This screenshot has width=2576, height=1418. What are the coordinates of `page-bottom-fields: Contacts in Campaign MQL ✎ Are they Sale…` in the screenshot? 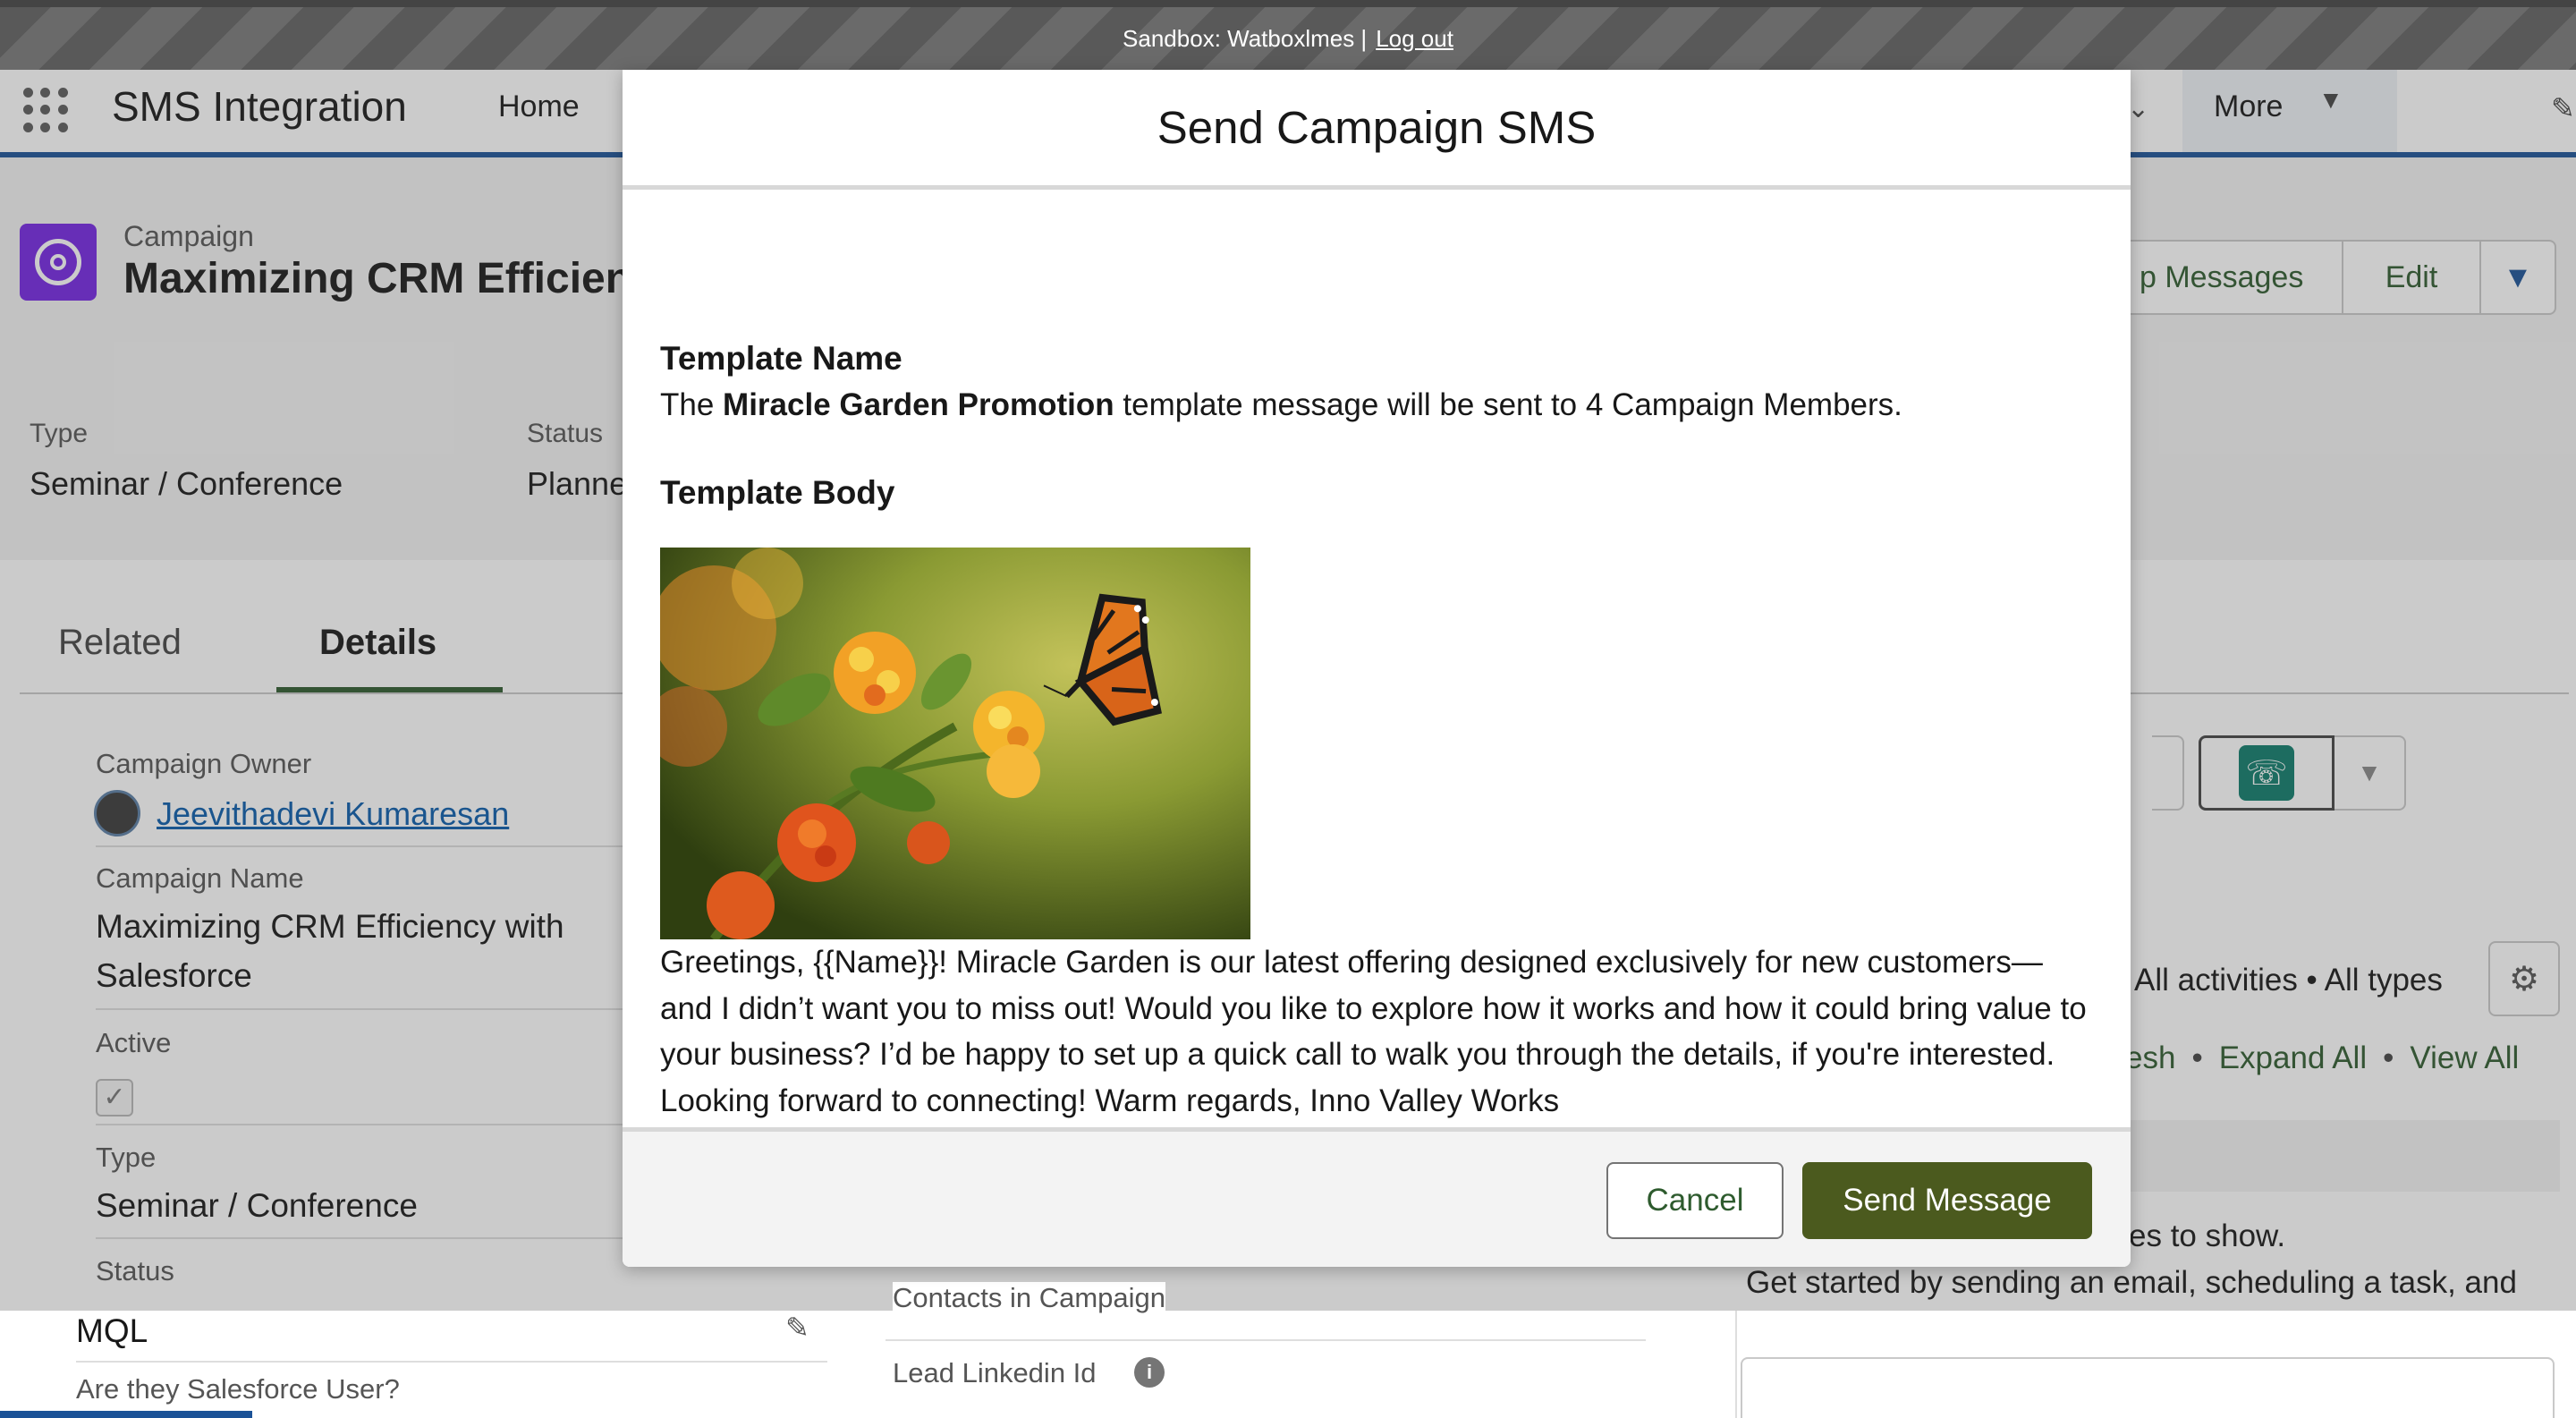 It's located at (1288, 1350).